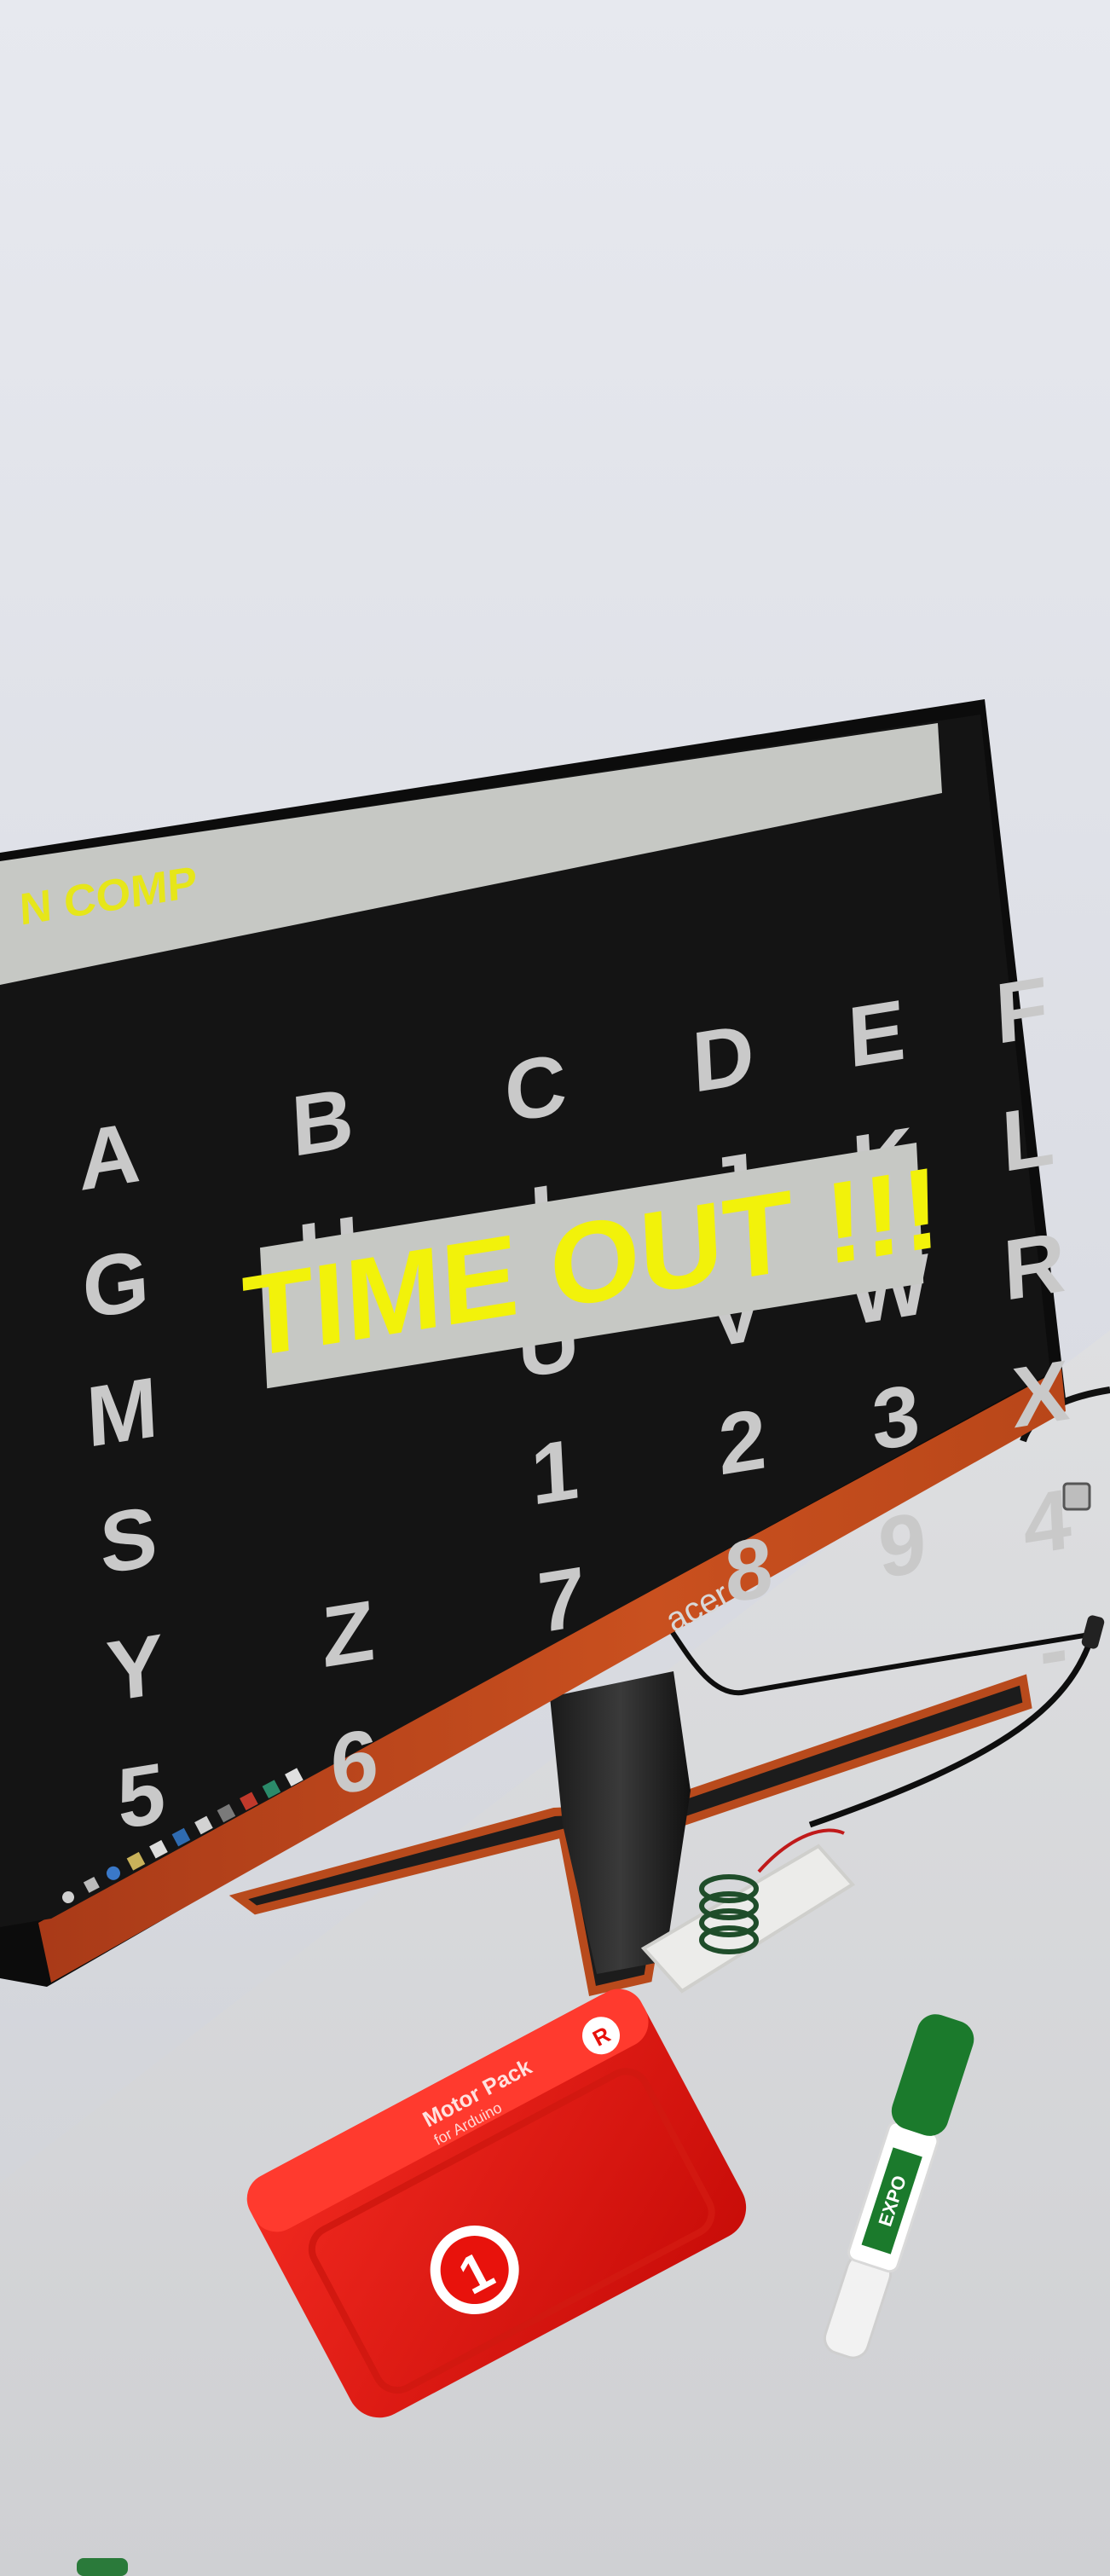  I want to click on grid-letter: 2, so click(742, 1442).